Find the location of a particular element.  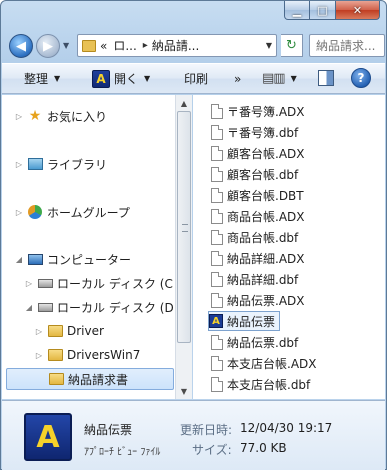

forward-button: ▶ is located at coordinates (48, 46).